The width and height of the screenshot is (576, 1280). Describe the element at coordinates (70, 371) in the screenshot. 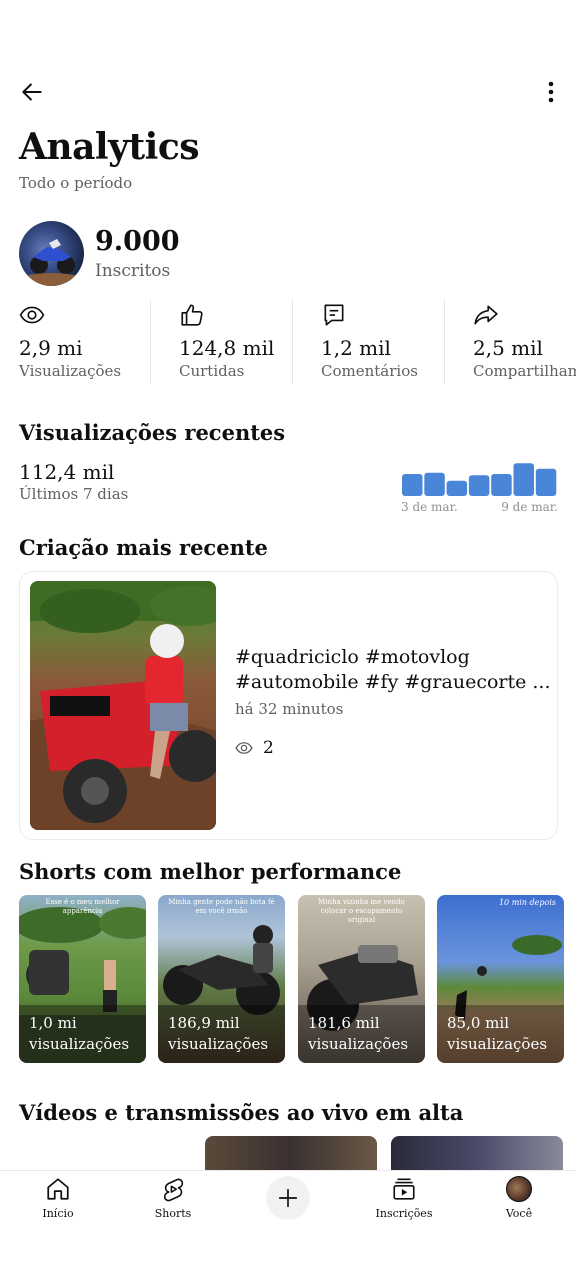

I see `stat-label: Visualizações` at that location.